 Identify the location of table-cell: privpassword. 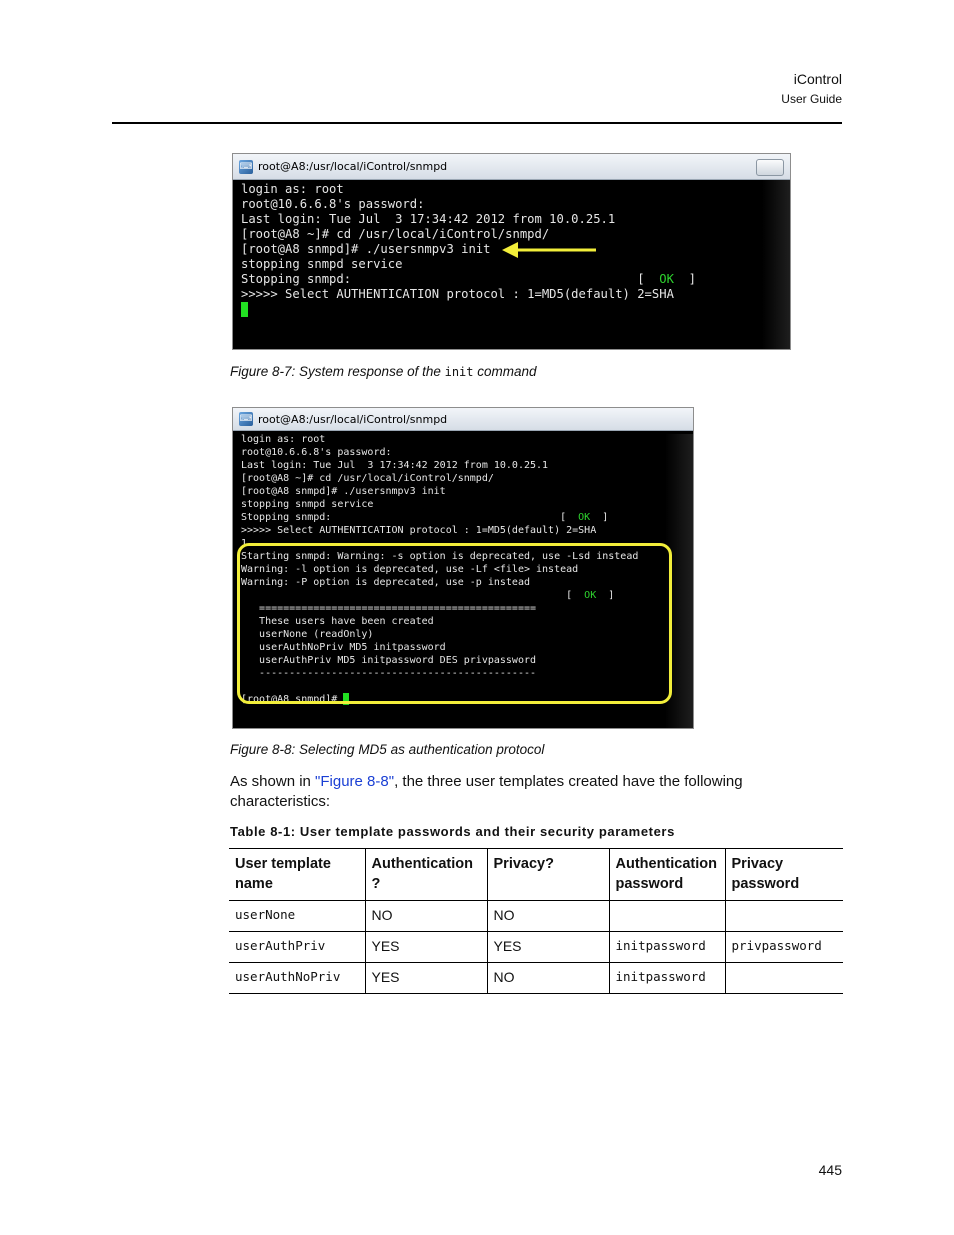
(783, 947).